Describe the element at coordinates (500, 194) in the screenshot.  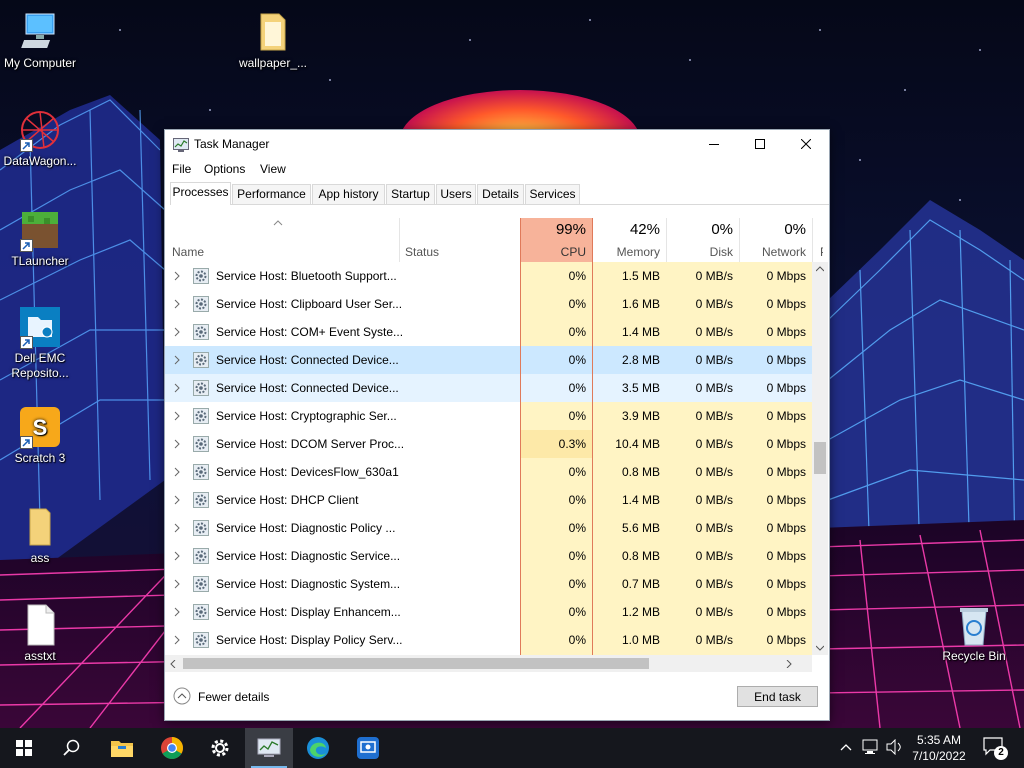
I see `tab-details: Details` at that location.